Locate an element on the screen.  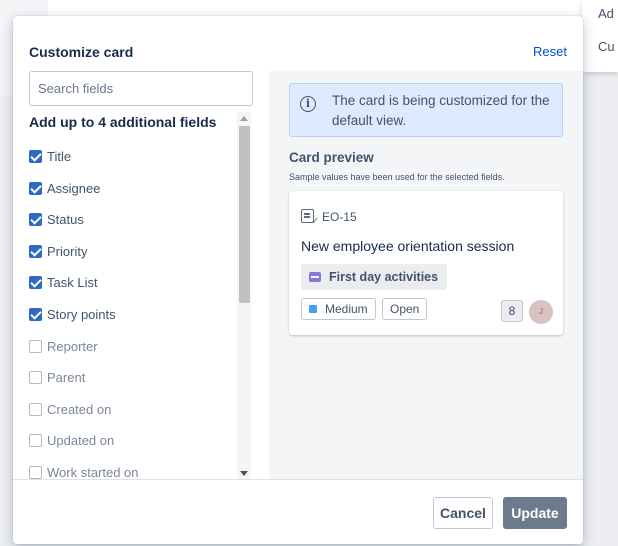
dialog-footer: Cancel Update is located at coordinates (298, 511).